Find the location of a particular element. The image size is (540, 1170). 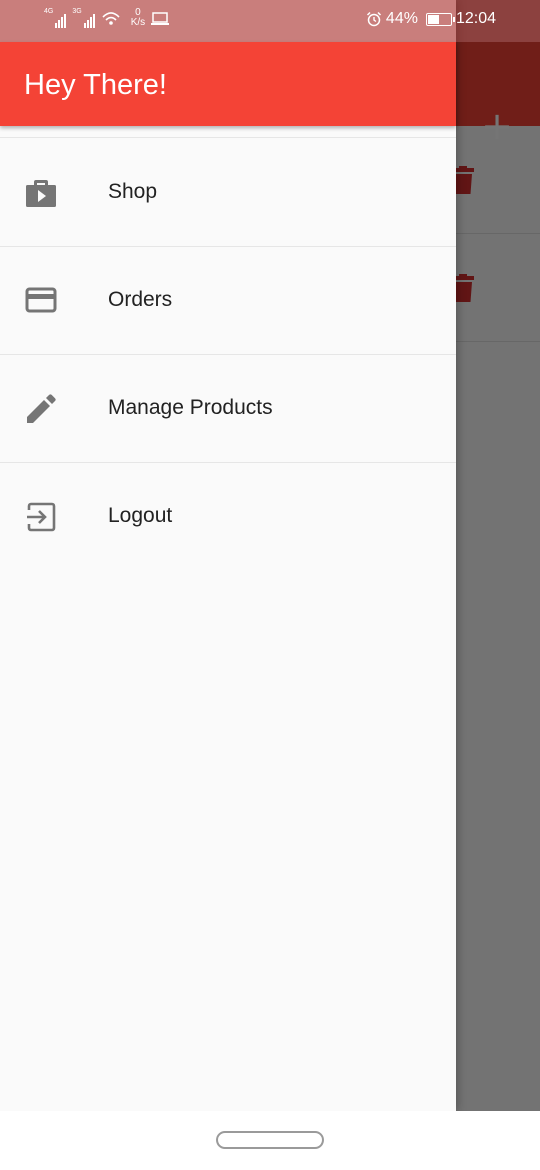

network-speed: 0 K/s is located at coordinates (138, 18).